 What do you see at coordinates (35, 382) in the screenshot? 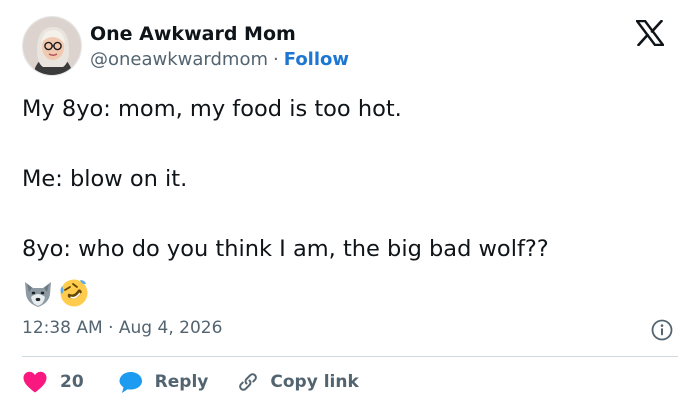
I see `heart-icon` at bounding box center [35, 382].